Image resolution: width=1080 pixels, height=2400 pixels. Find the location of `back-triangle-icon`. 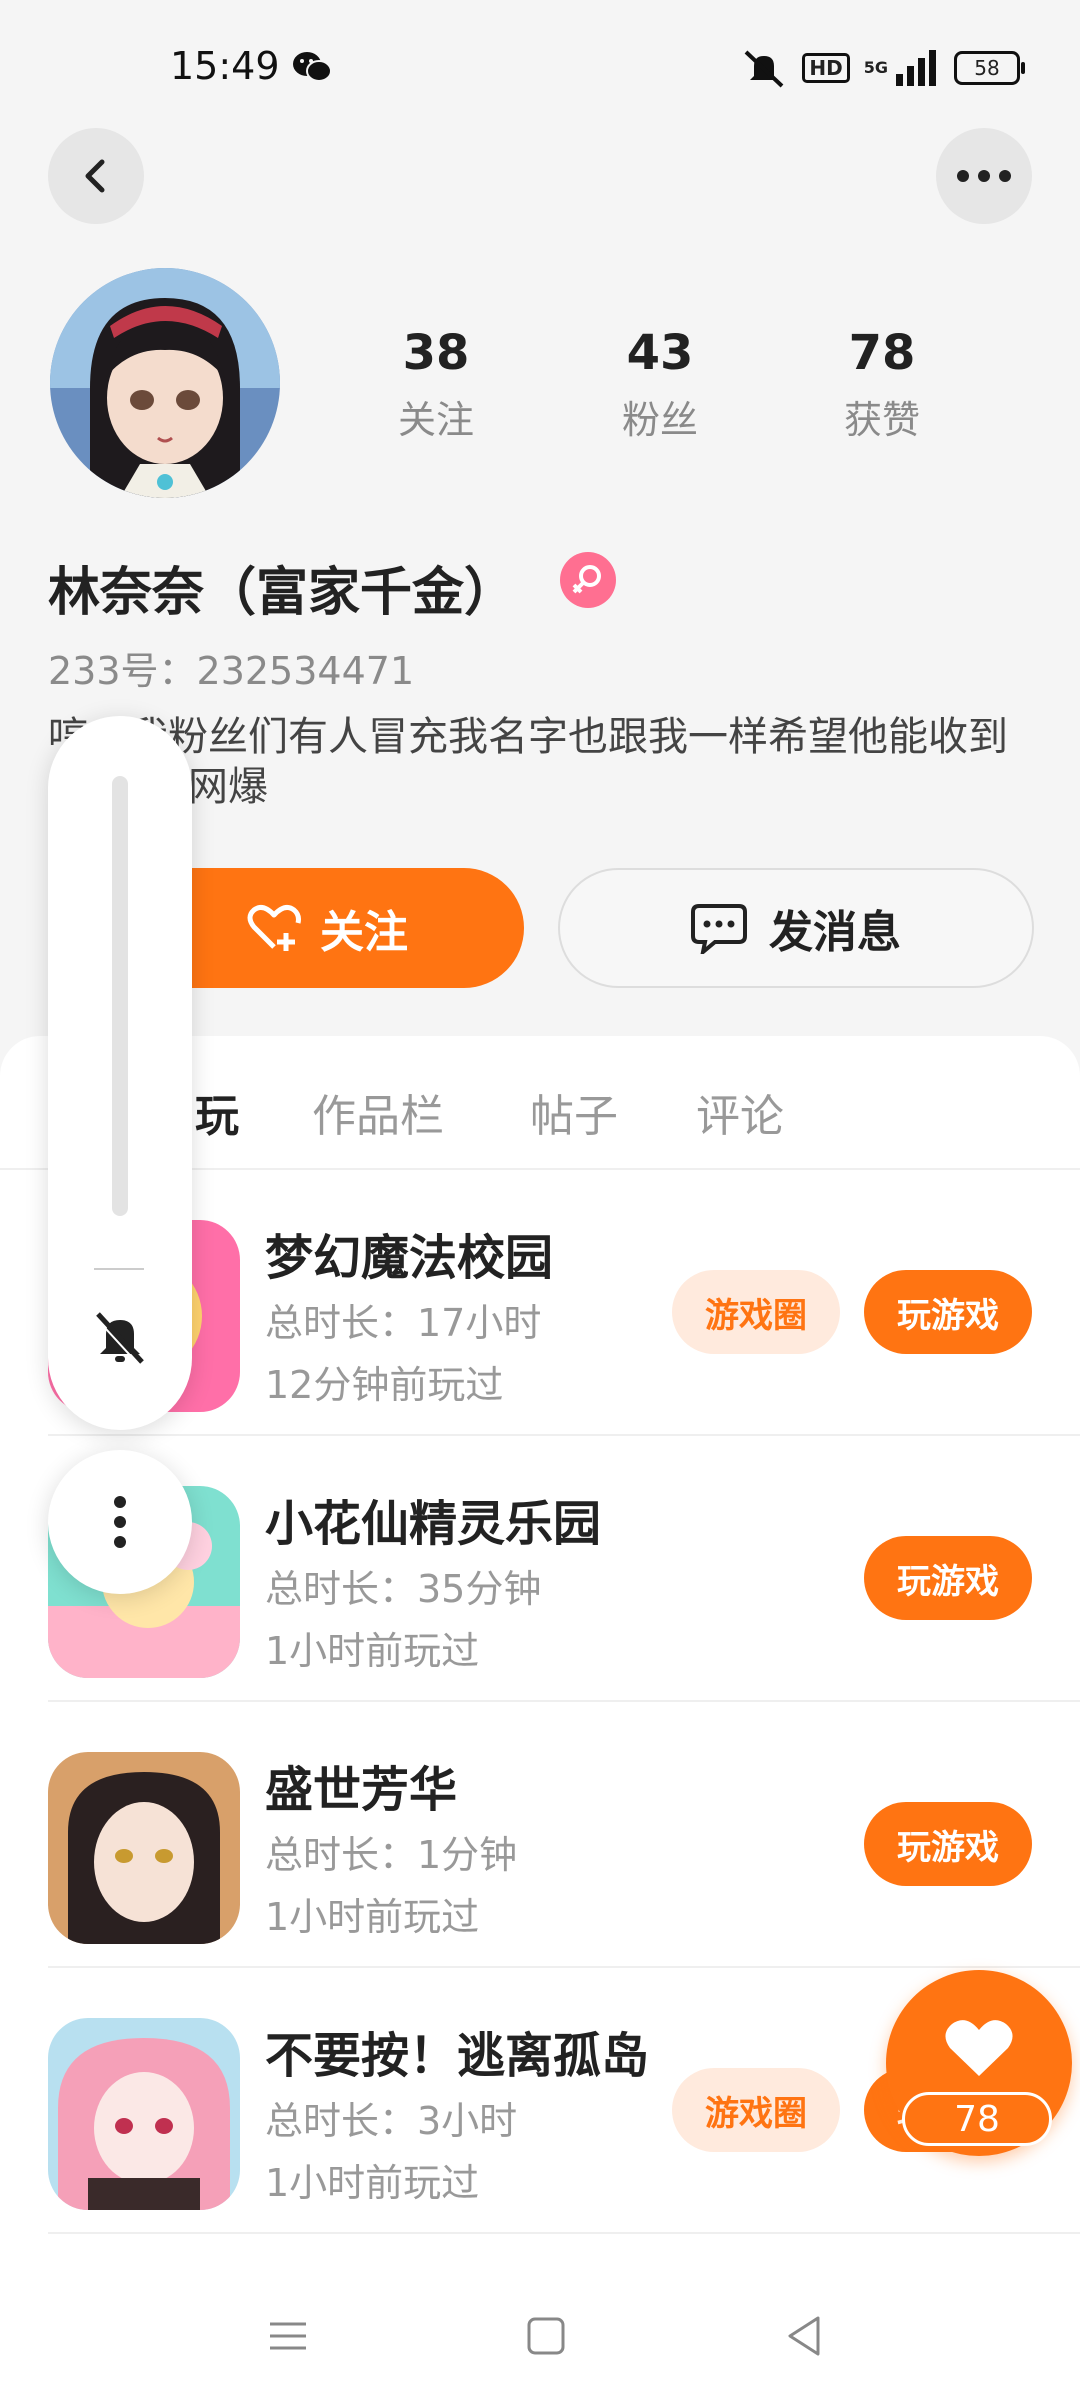

back-triangle-icon is located at coordinates (804, 2336).